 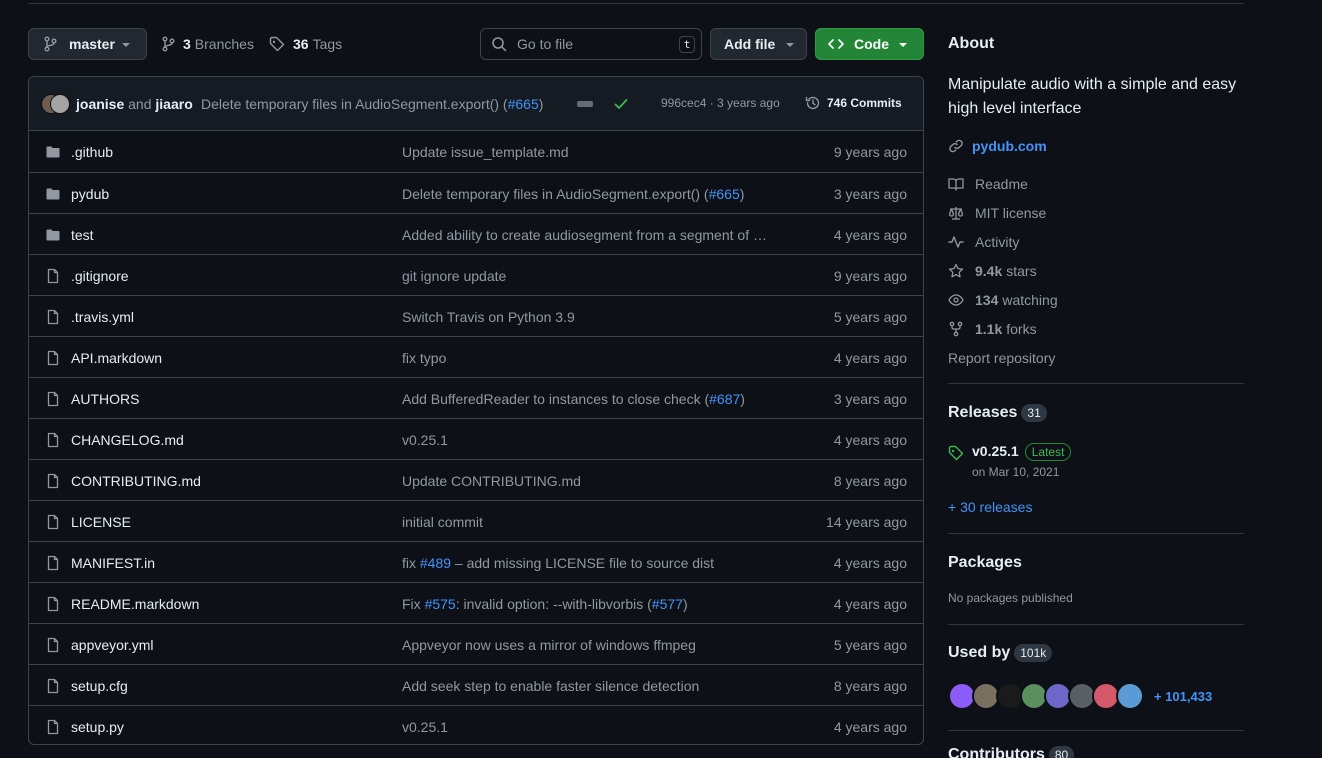 I want to click on add-file-button: Add file, so click(x=758, y=44).